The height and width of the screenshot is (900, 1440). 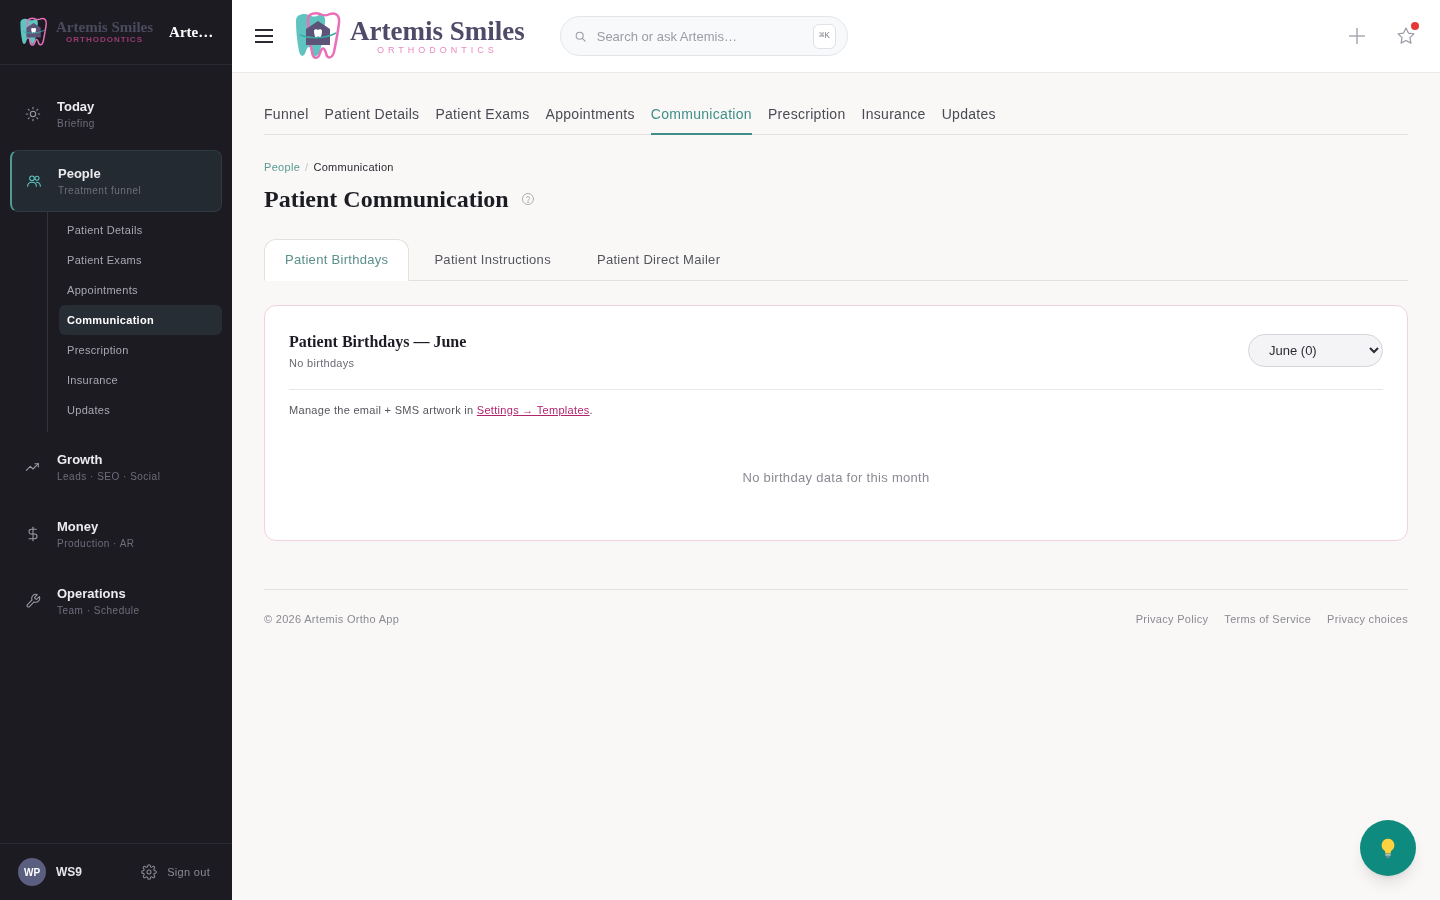 What do you see at coordinates (378, 342) in the screenshot?
I see `card-title: Patient Birthdays — June` at bounding box center [378, 342].